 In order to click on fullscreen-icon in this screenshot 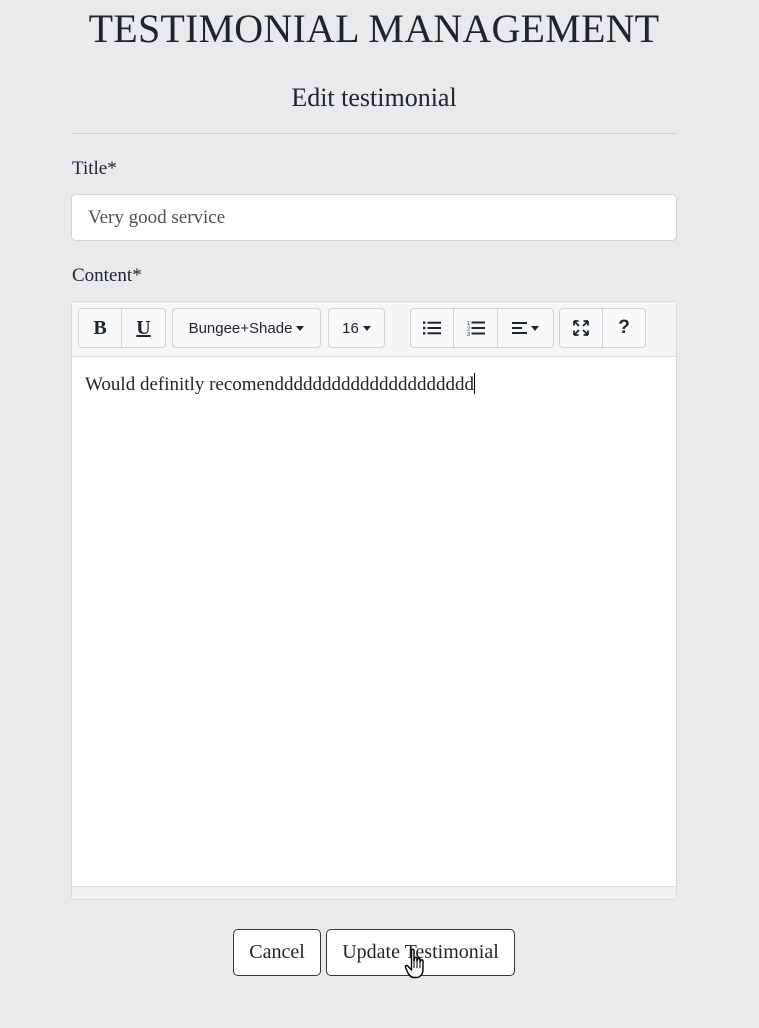, I will do `click(581, 328)`.